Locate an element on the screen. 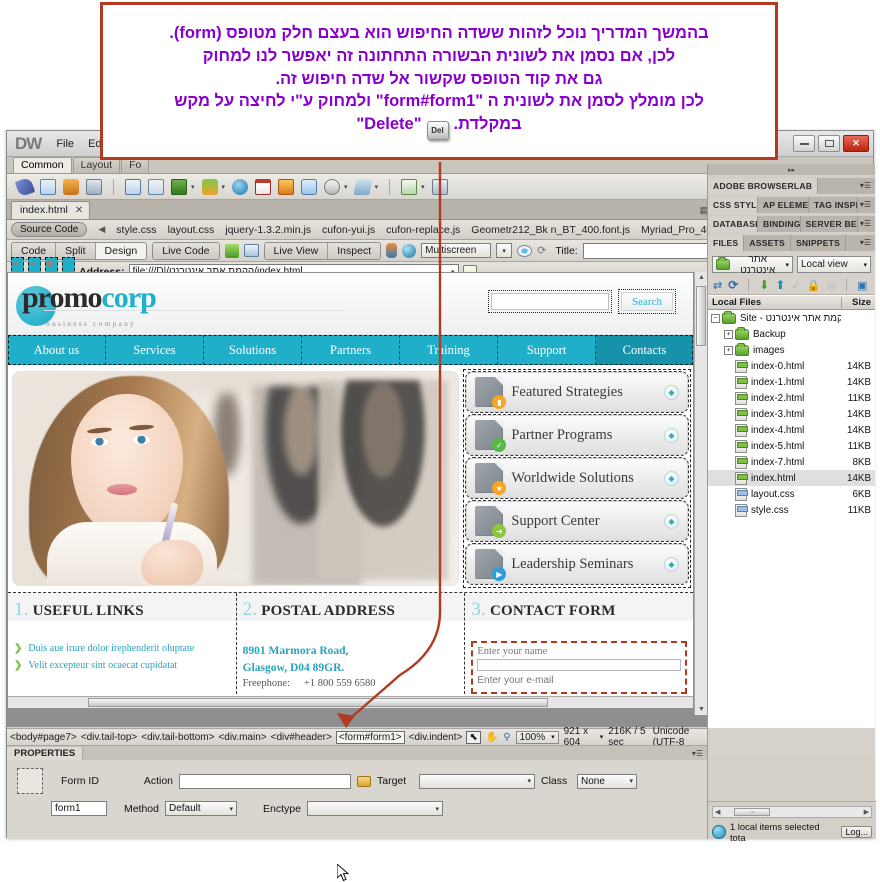  tab-server-behaviors: SERVER BEHA is located at coordinates (829, 224).